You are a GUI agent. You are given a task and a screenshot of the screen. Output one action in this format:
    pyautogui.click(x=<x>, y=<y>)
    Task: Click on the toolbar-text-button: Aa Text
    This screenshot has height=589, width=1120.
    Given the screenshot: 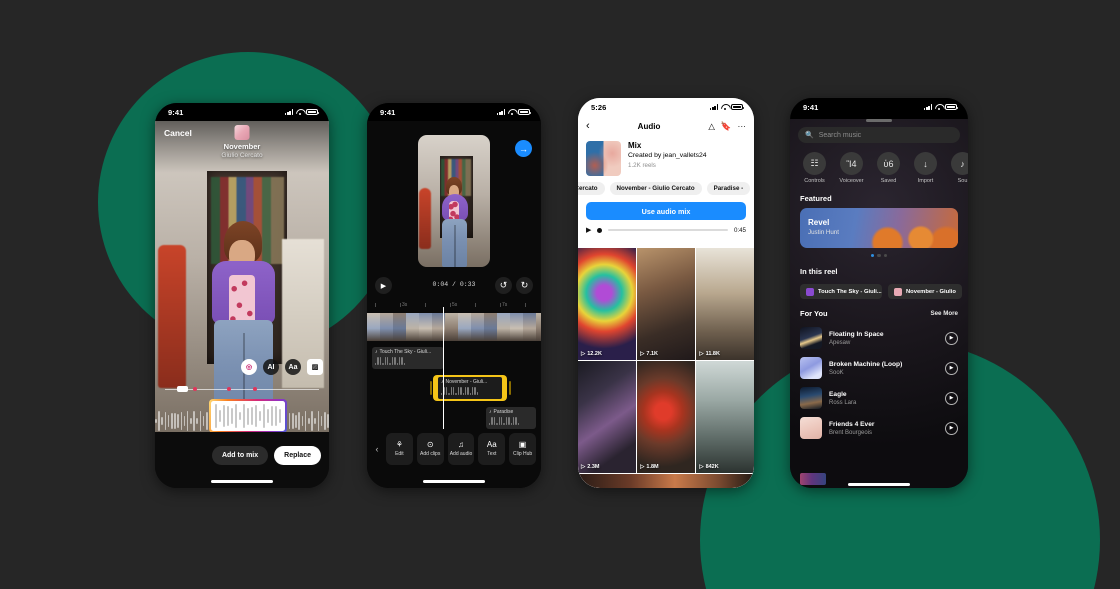 What is the action you would take?
    pyautogui.click(x=492, y=449)
    